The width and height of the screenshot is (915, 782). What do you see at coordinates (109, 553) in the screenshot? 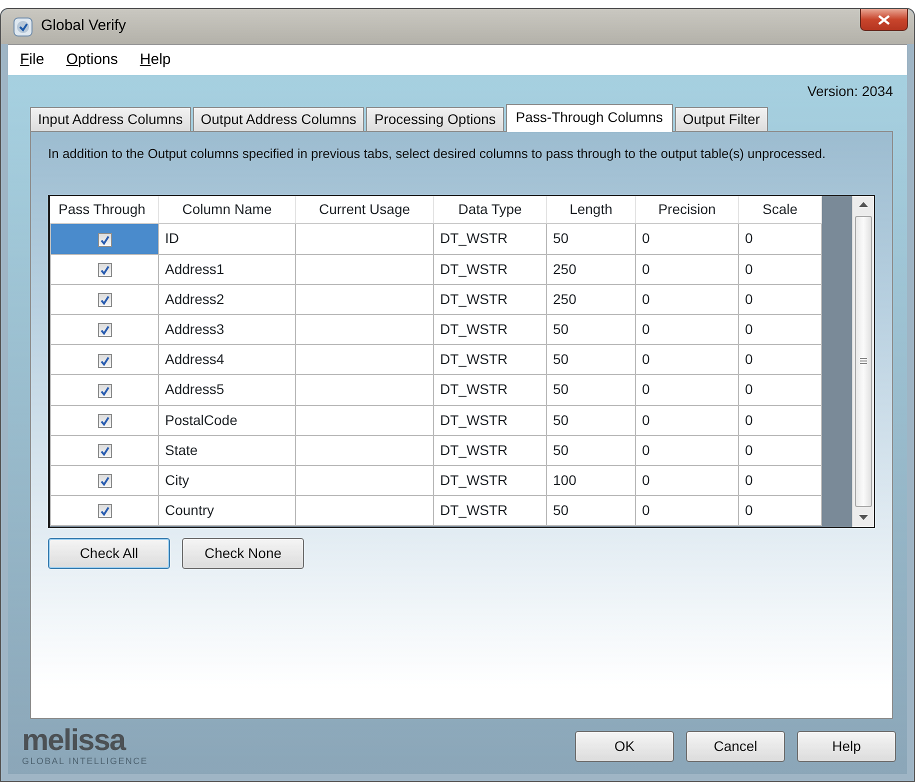
I see `button: Check All` at bounding box center [109, 553].